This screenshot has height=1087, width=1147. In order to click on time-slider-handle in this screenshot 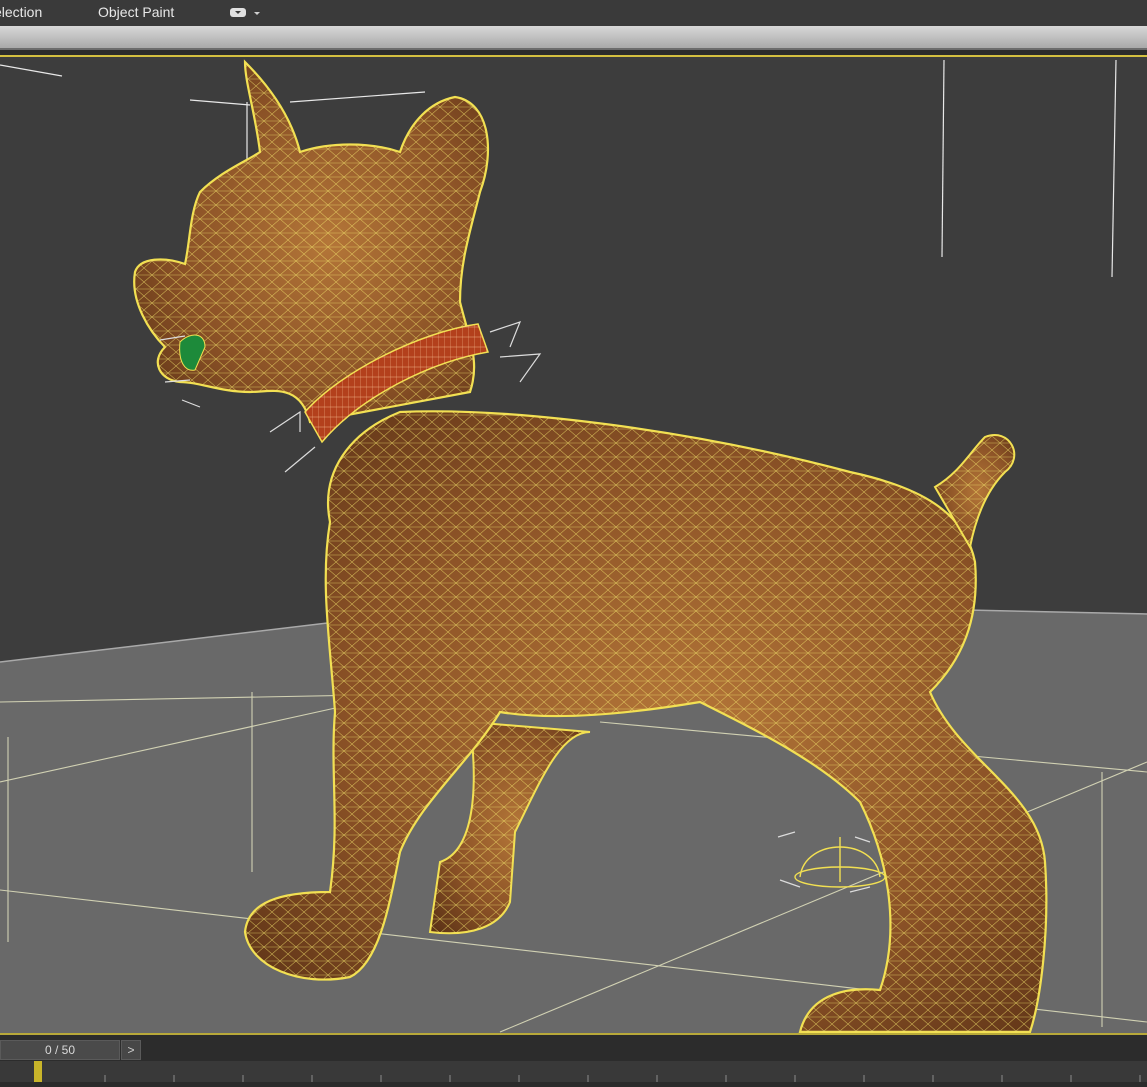, I will do `click(38, 1071)`.